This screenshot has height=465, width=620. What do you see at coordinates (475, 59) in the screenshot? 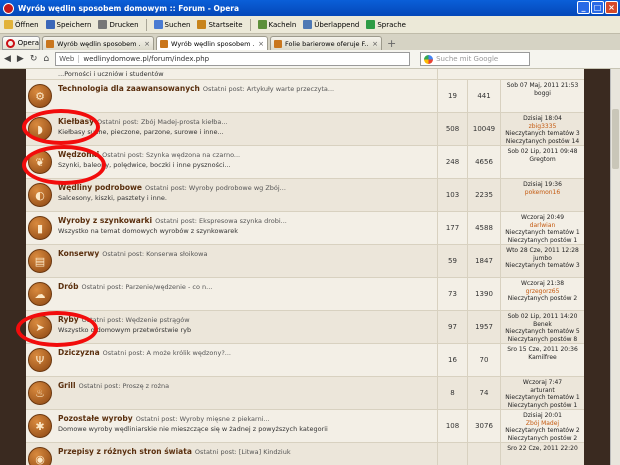
I see `search-input: Suche mit Google` at bounding box center [475, 59].